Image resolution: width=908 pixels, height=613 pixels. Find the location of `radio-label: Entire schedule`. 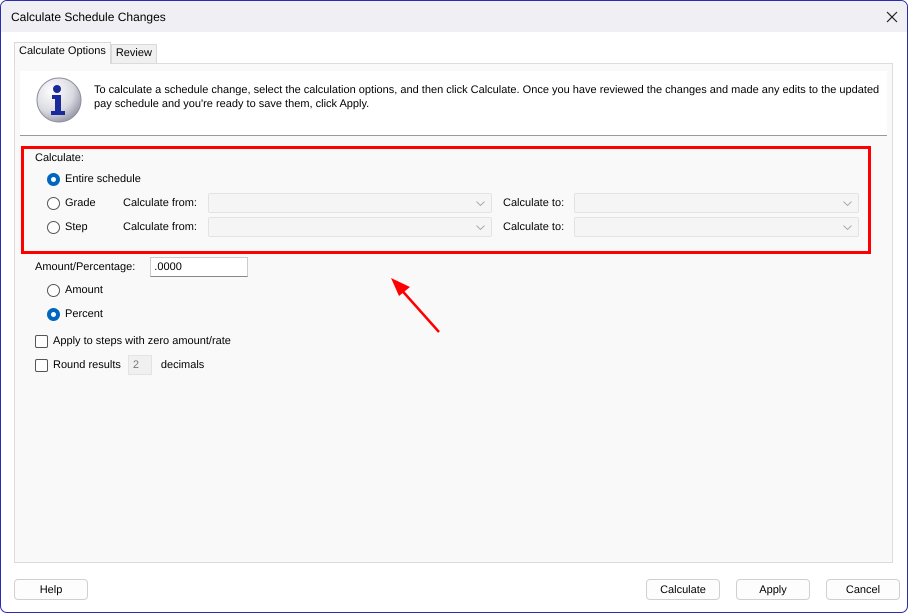

radio-label: Entire schedule is located at coordinates (103, 179).